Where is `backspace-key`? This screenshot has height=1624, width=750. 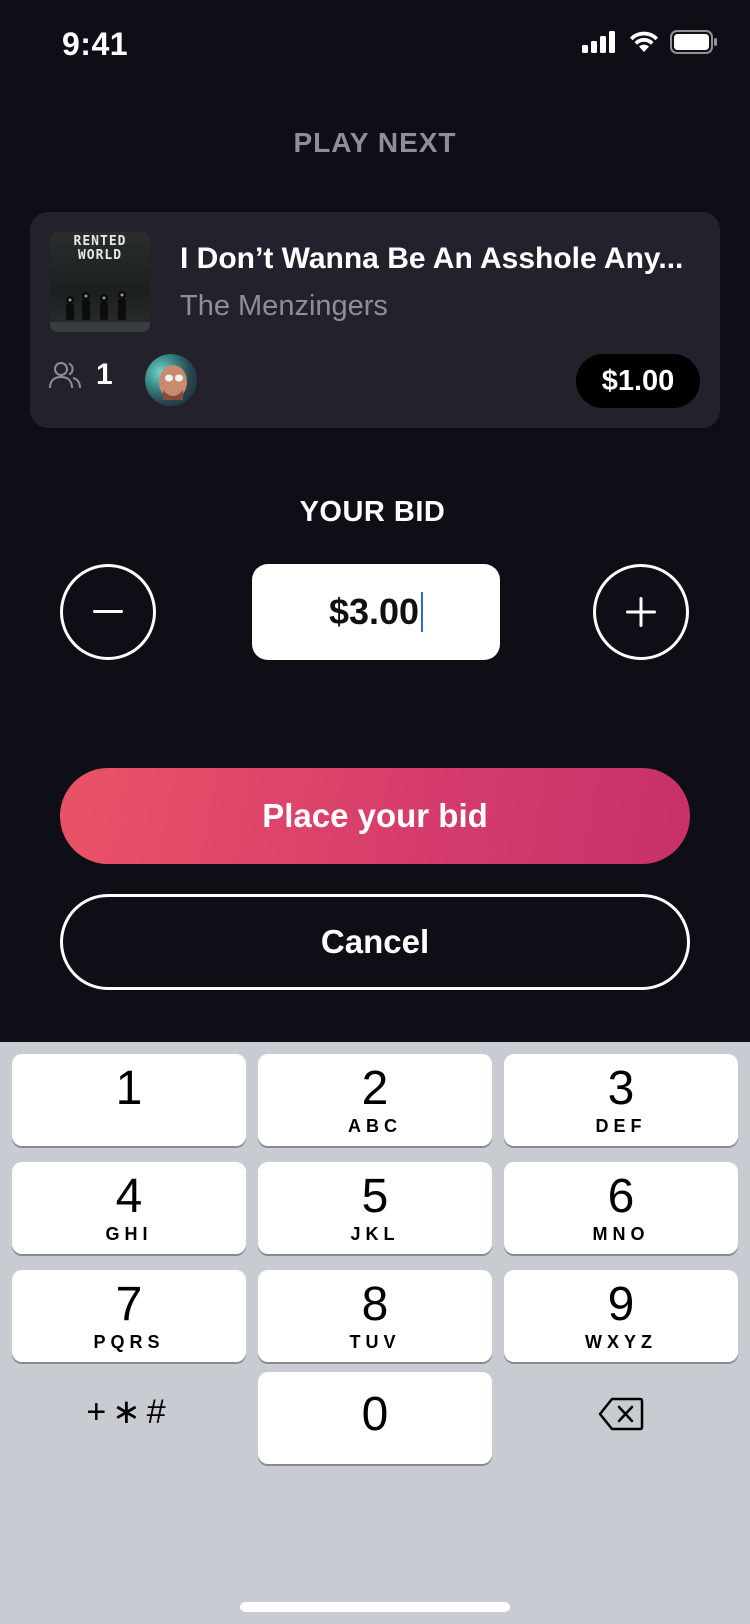
backspace-key is located at coordinates (621, 1414).